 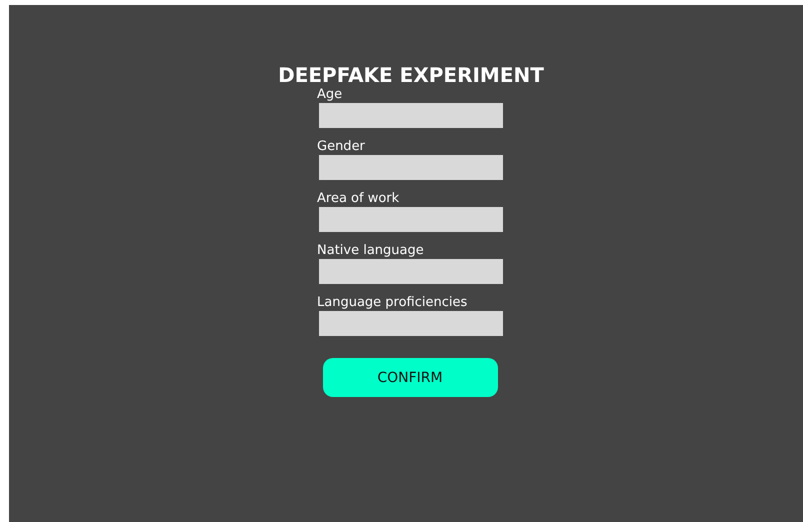 I want to click on field-label: Gender, so click(x=341, y=147).